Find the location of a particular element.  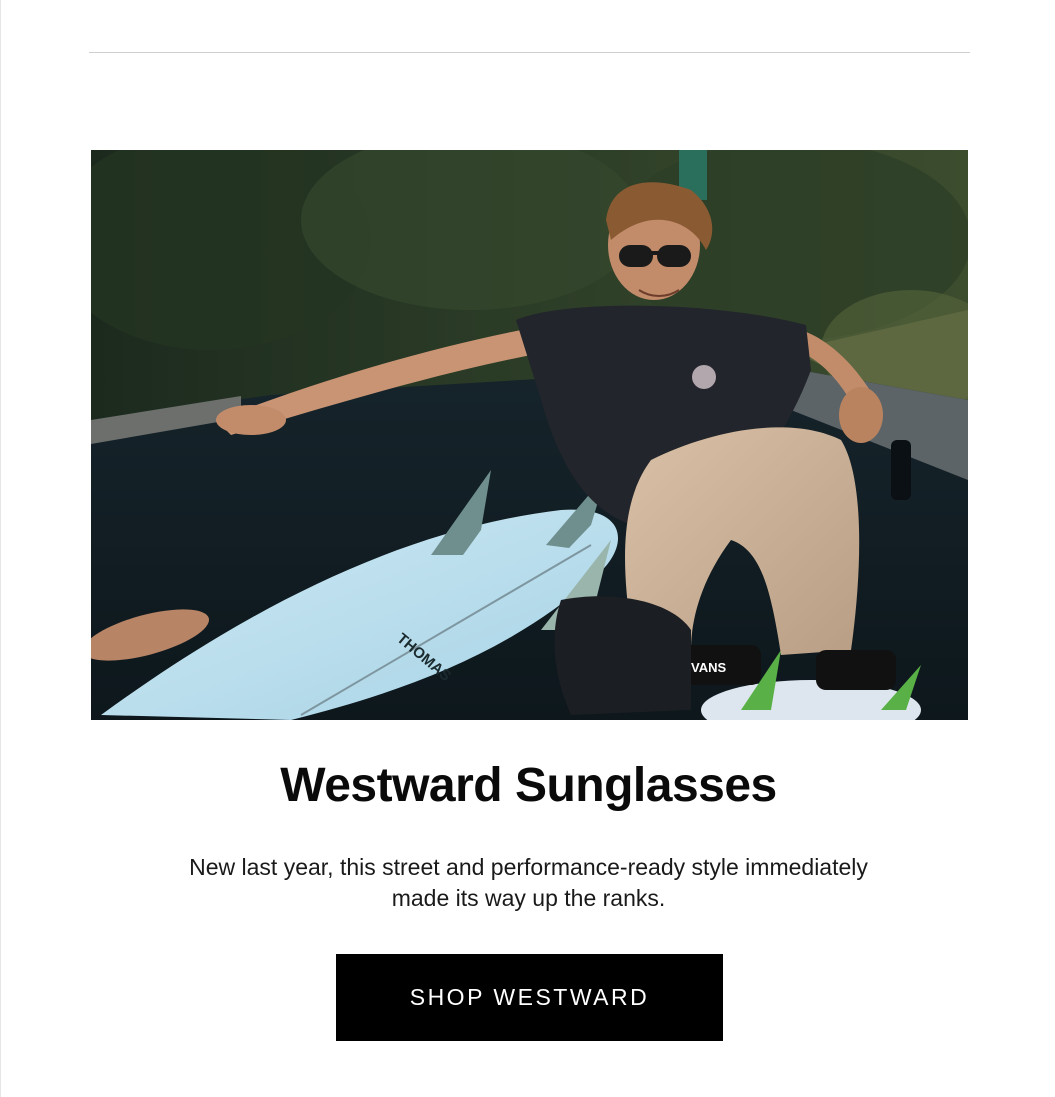

shop-westward-button: SHOP WESTWARD is located at coordinates (529, 997).